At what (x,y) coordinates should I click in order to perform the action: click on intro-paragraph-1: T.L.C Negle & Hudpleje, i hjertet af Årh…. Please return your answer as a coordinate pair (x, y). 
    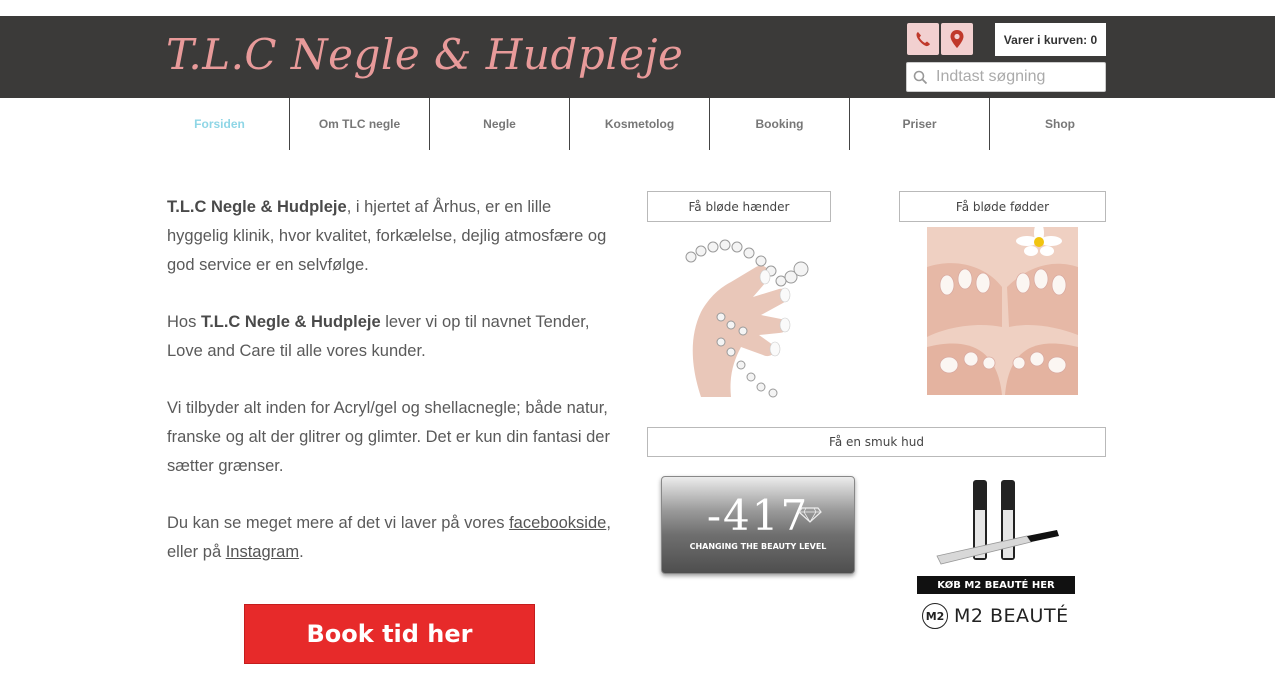
    Looking at the image, I should click on (392, 236).